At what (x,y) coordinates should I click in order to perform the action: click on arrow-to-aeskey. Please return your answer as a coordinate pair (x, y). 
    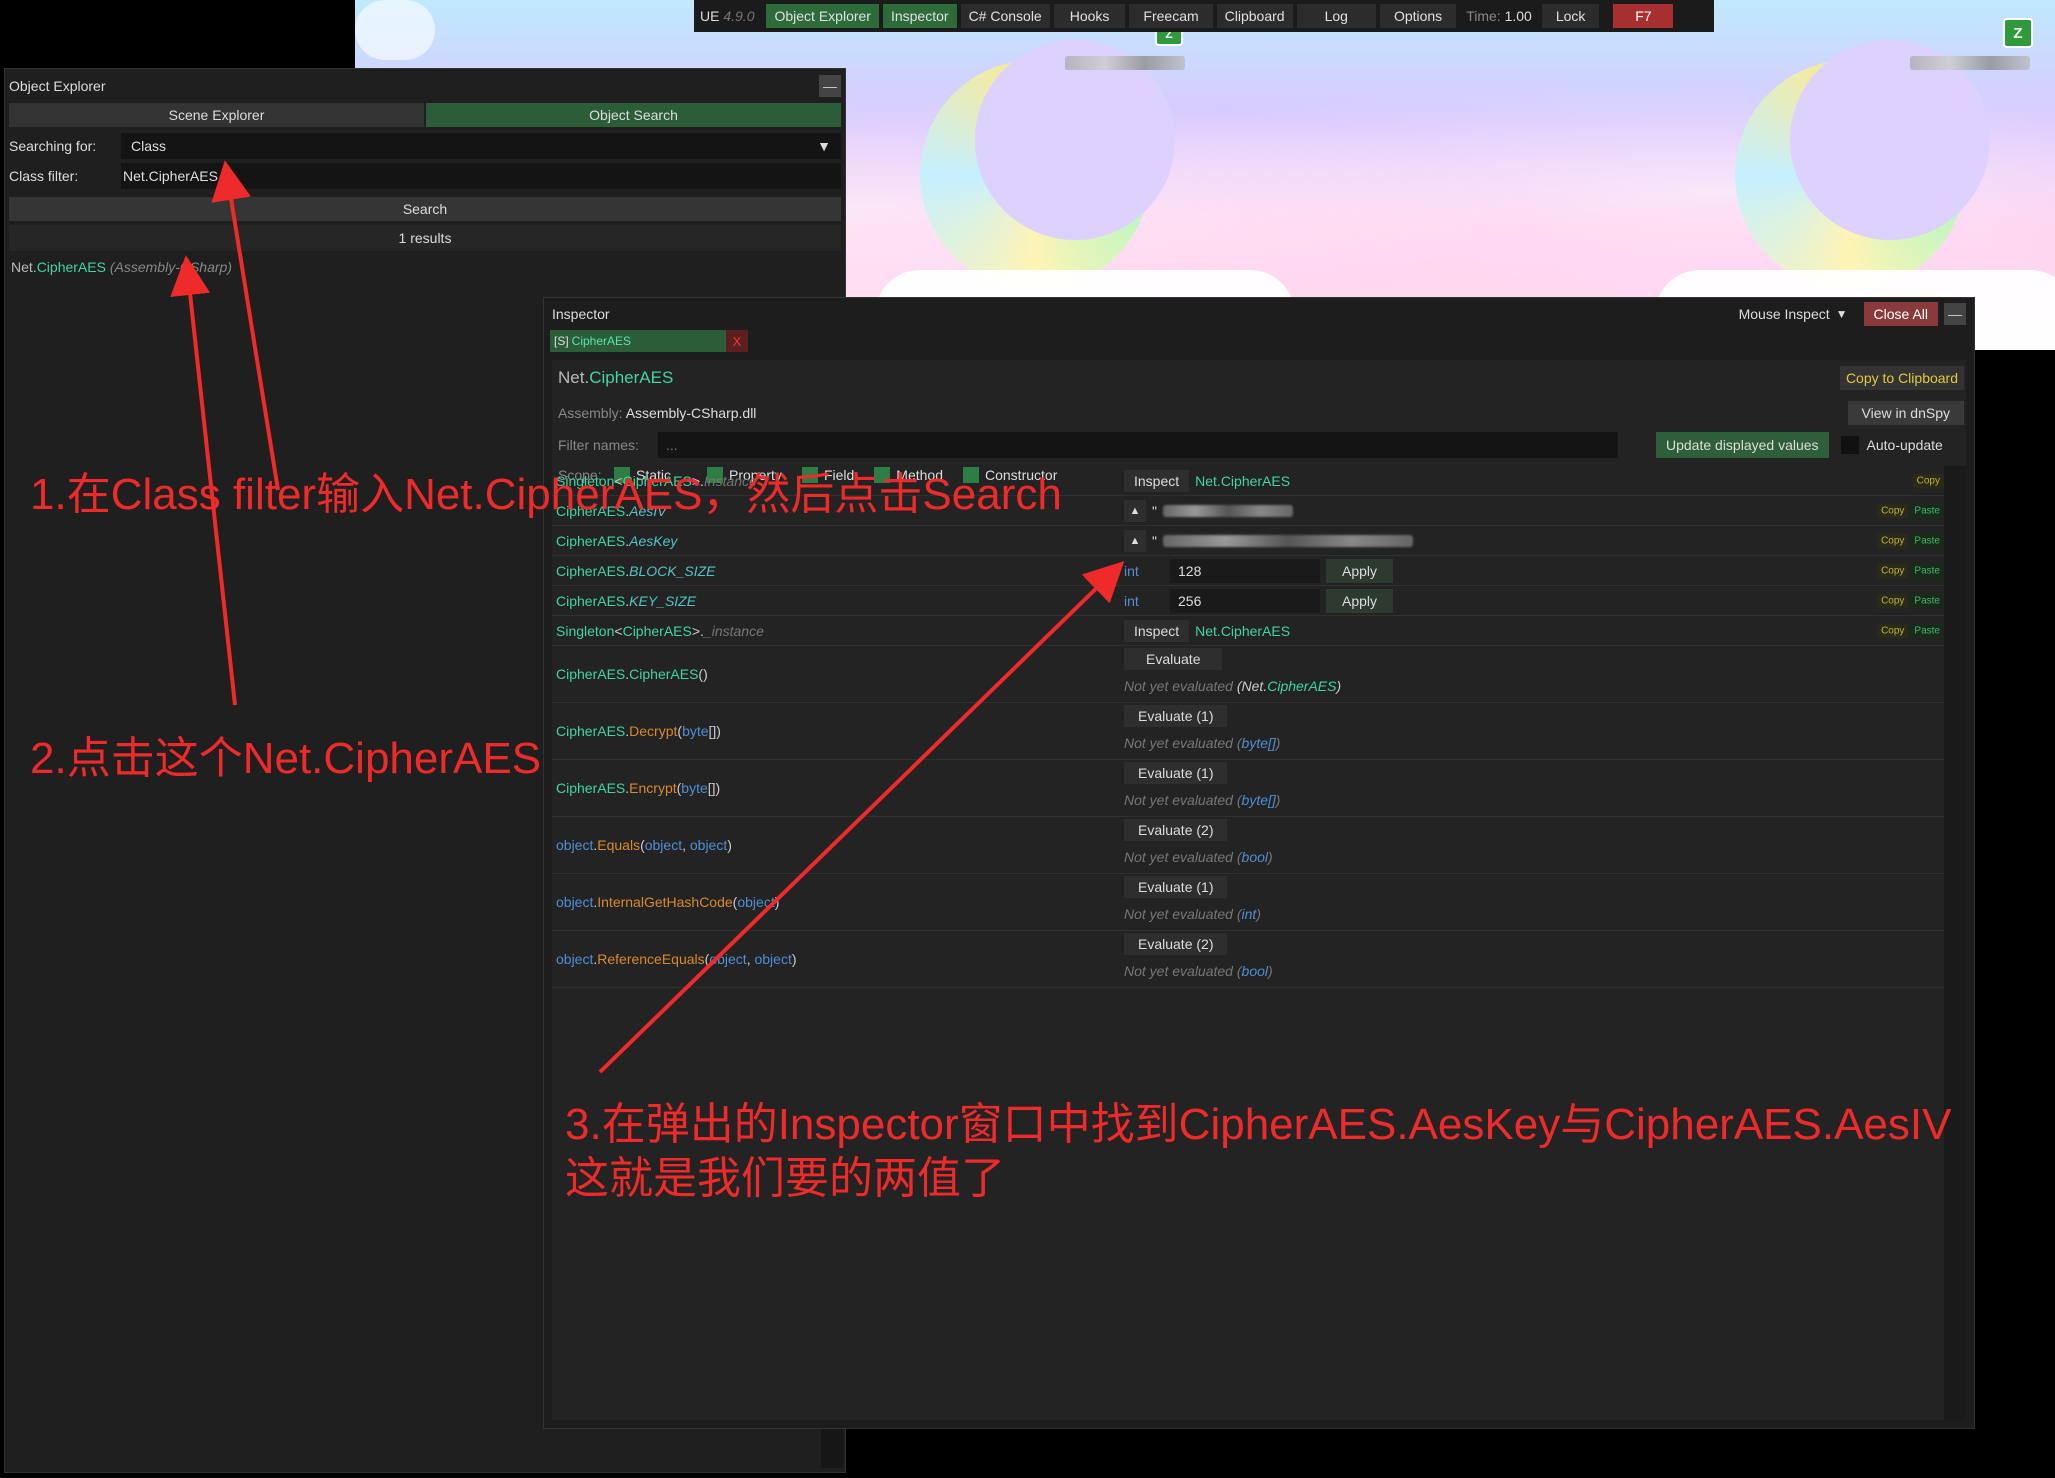
    Looking at the image, I should click on (861, 817).